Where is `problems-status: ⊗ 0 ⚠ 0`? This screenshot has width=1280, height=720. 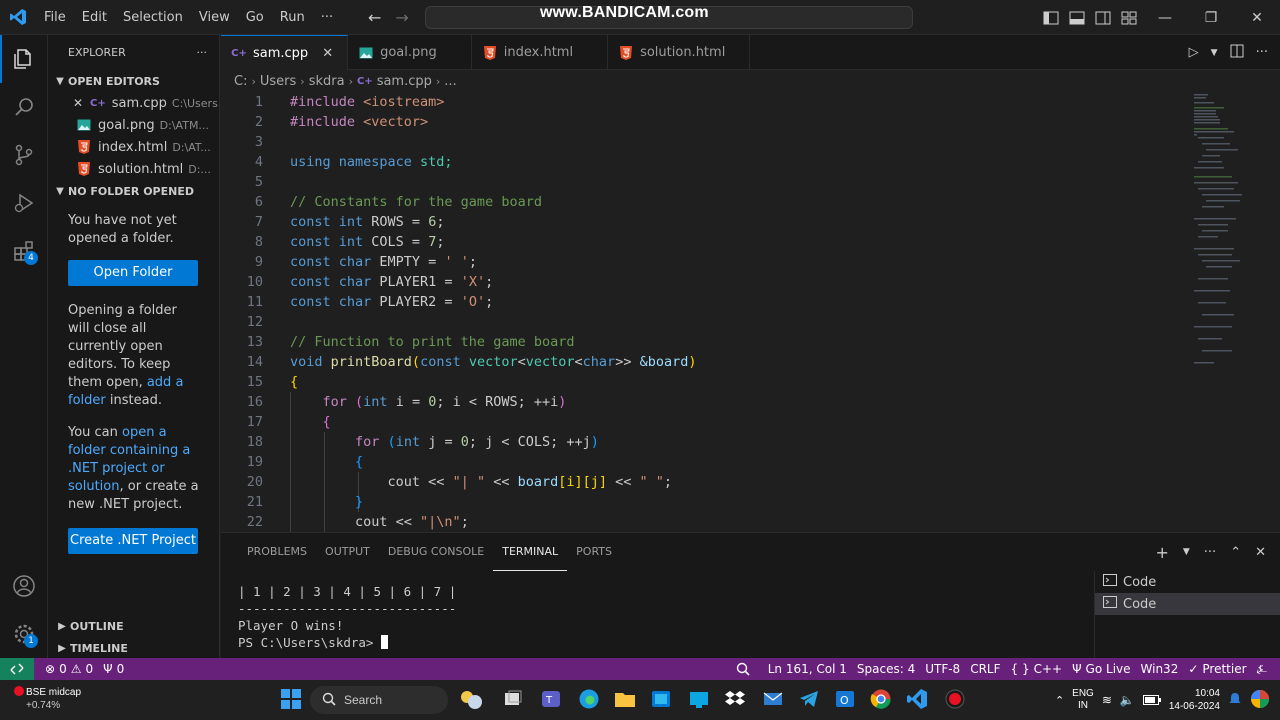 problems-status: ⊗ 0 ⚠ 0 is located at coordinates (69, 669).